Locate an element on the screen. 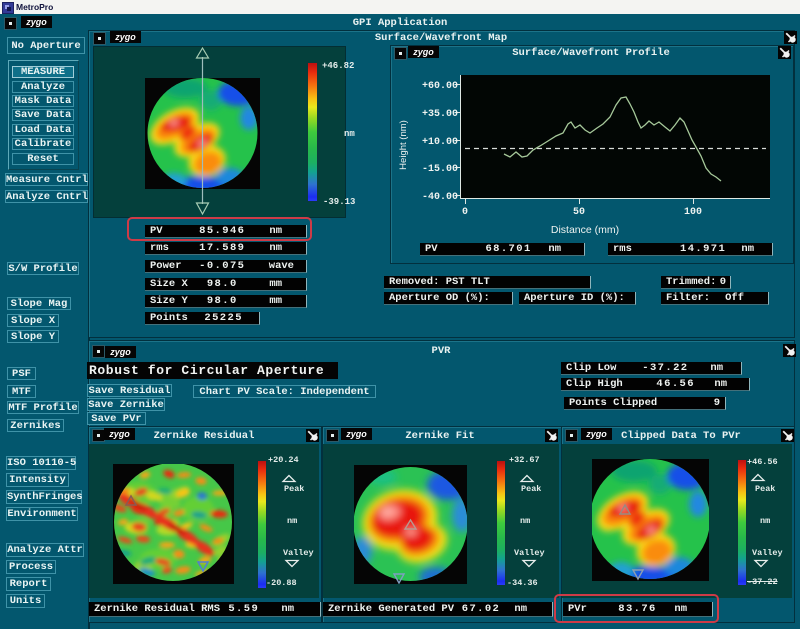 The height and width of the screenshot is (629, 800). svg-text: +10.00 is located at coordinates (440, 142).